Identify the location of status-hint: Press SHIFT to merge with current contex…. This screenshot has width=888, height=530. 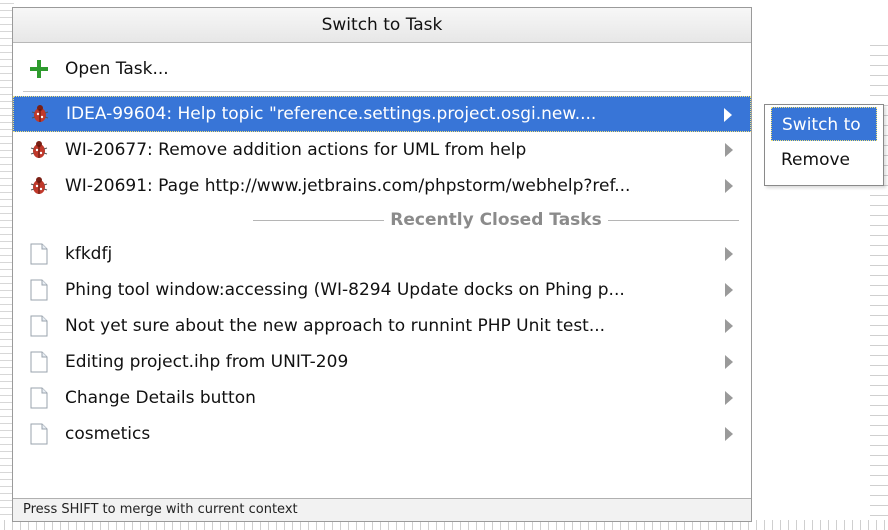
(382, 509).